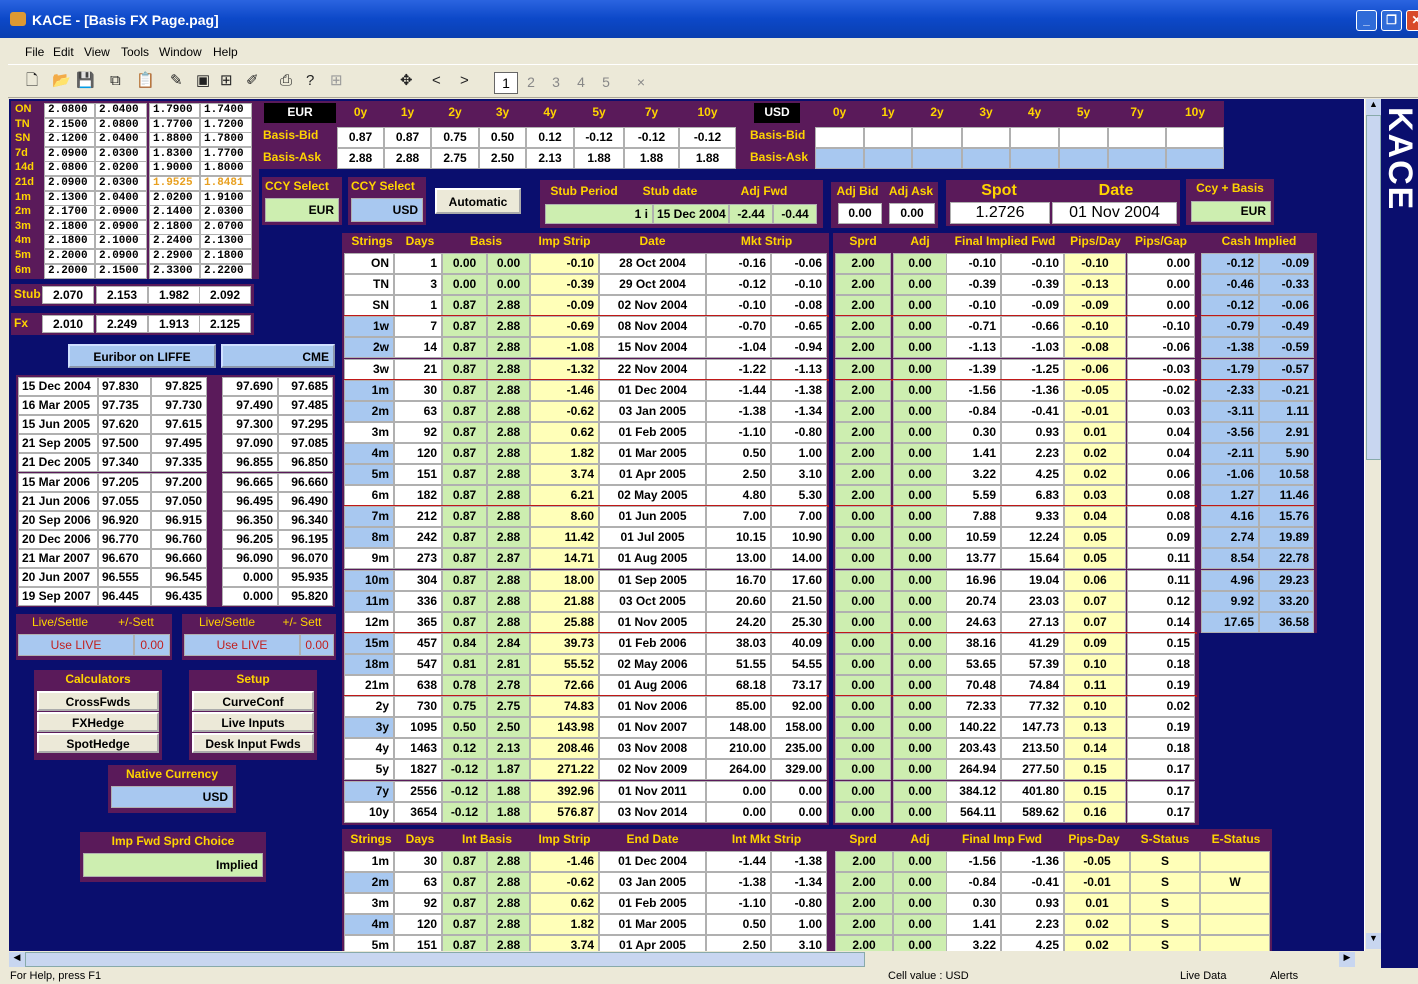  Describe the element at coordinates (1366, 20) in the screenshot. I see `minimize-icon: _` at that location.